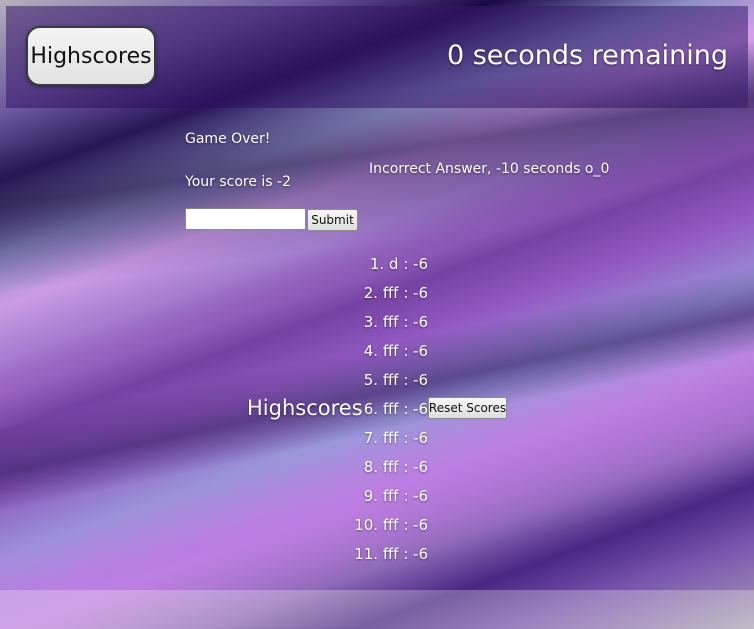 The image size is (754, 629). I want to click on score-text: Your score is -2, so click(238, 182).